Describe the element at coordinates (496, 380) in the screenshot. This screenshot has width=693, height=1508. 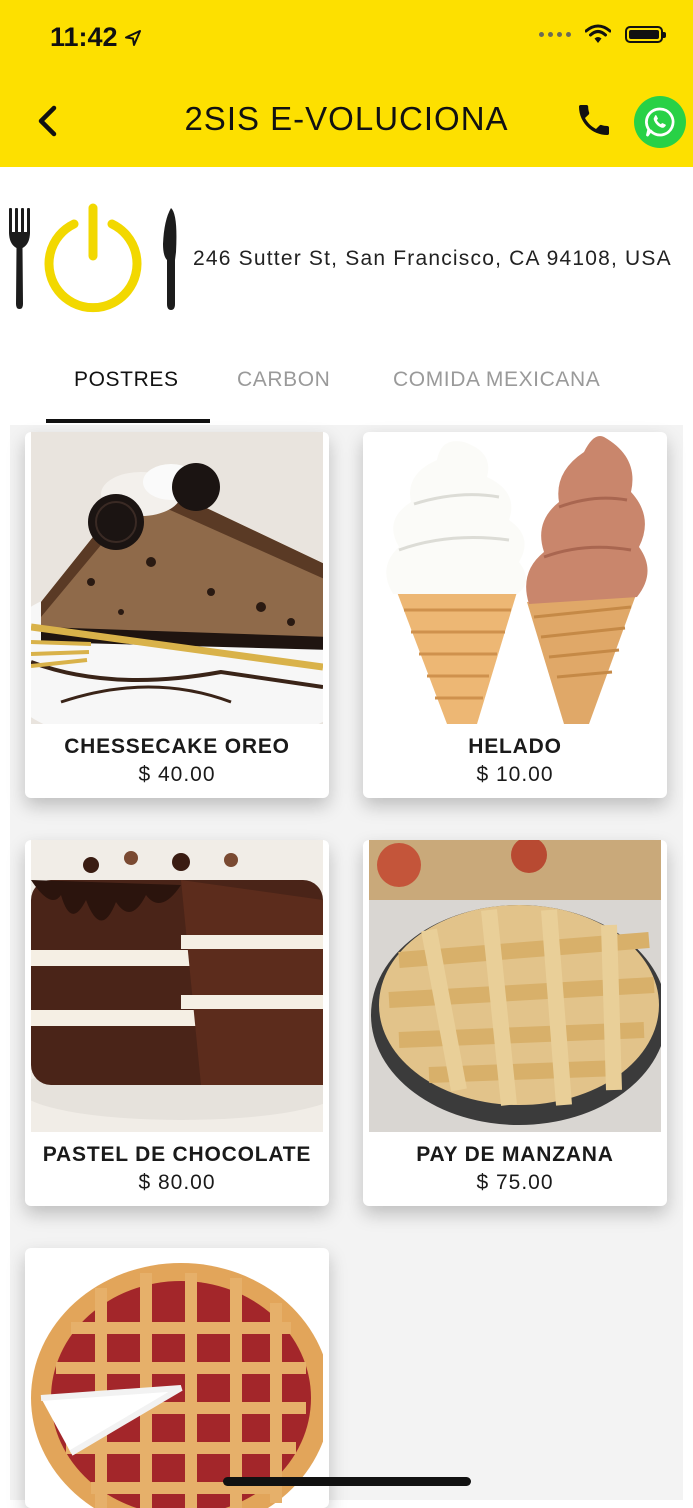
I see `tab-comida-mexicana: COMIDA MEXICANA` at that location.